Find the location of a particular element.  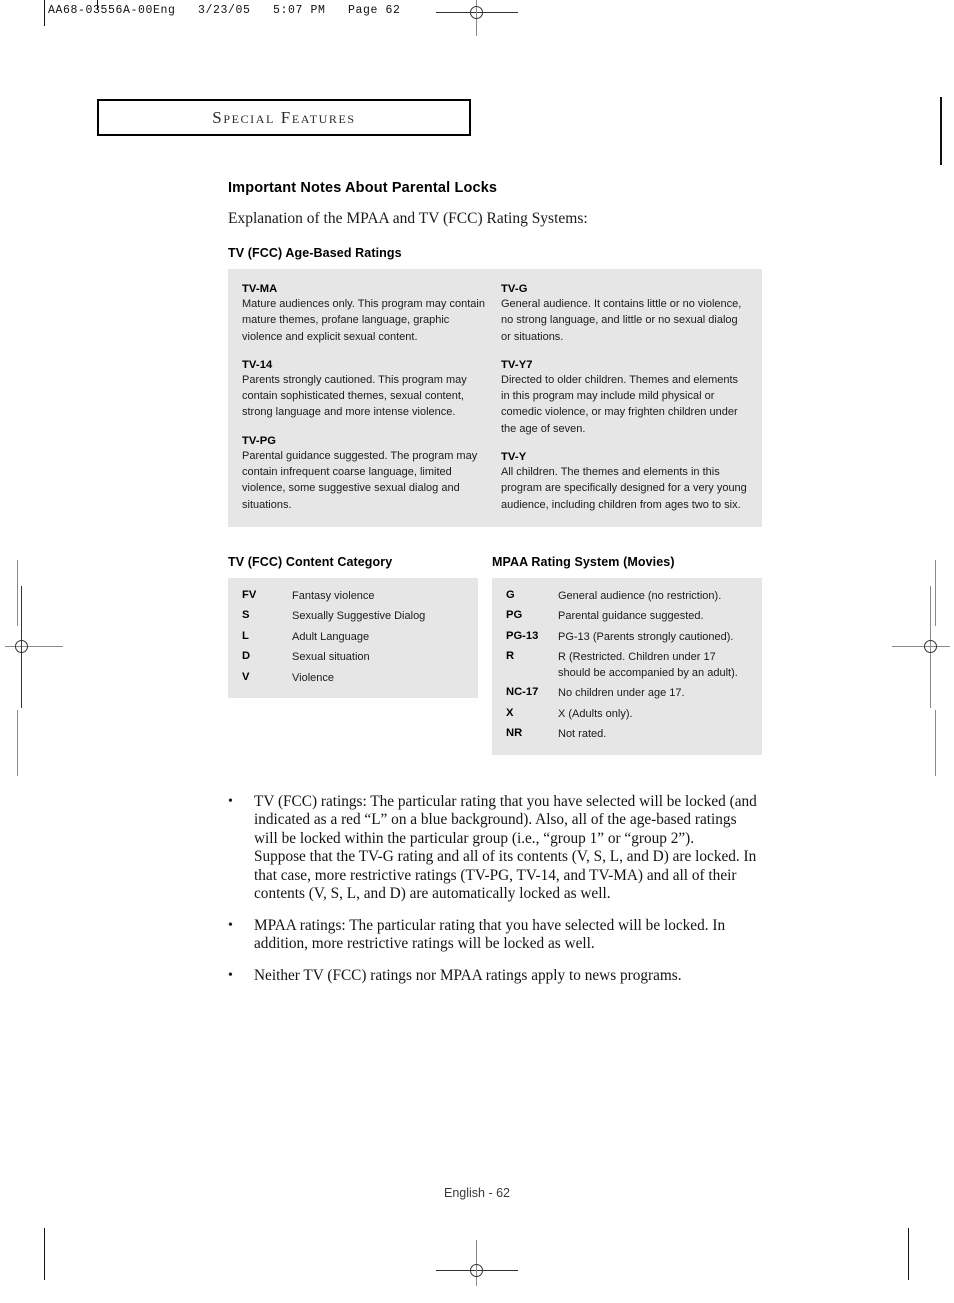

page-title: Important Notes About Parental Locks is located at coordinates (363, 188).